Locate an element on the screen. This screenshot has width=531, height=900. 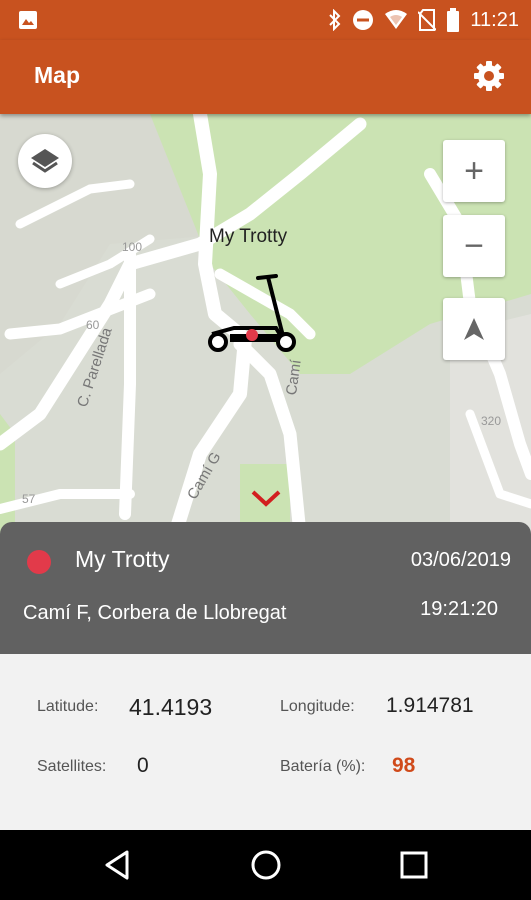
street-number: 57 is located at coordinates (29, 499).